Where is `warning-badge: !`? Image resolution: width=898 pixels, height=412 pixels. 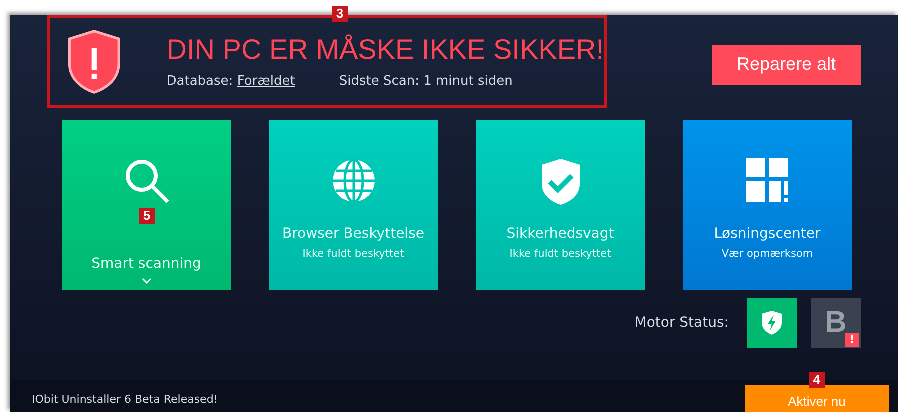
warning-badge: ! is located at coordinates (852, 340).